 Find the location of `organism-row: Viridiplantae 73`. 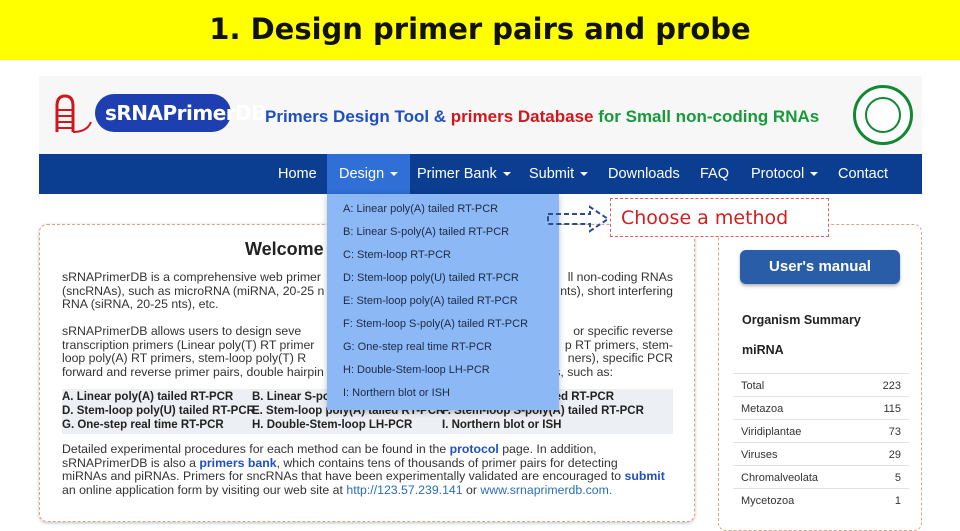

organism-row: Viridiplantae 73 is located at coordinates (821, 430).